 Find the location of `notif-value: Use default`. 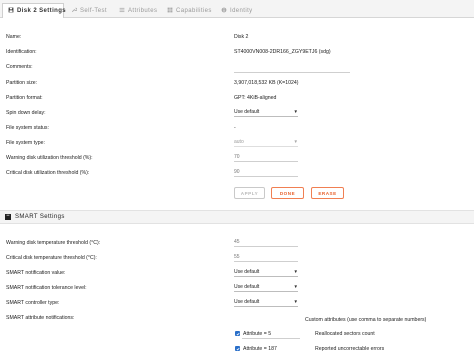

notif-value: Use default is located at coordinates (247, 272).